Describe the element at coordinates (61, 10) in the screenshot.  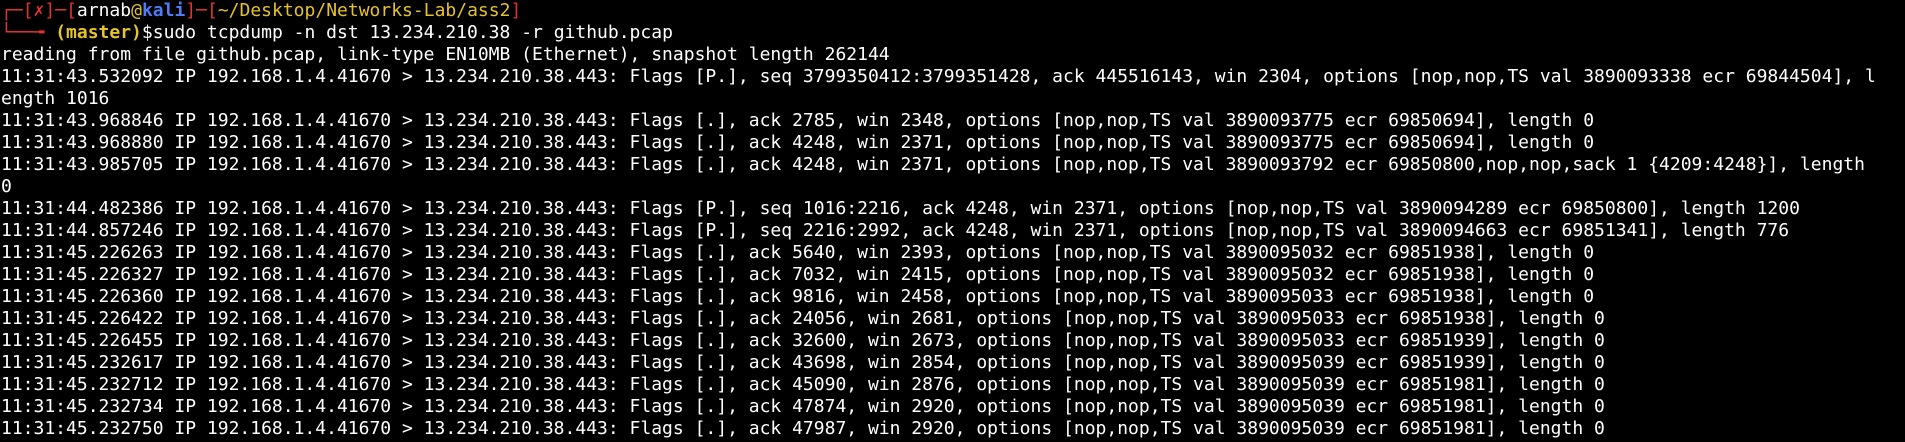
I see `prompt-dash: ─` at that location.